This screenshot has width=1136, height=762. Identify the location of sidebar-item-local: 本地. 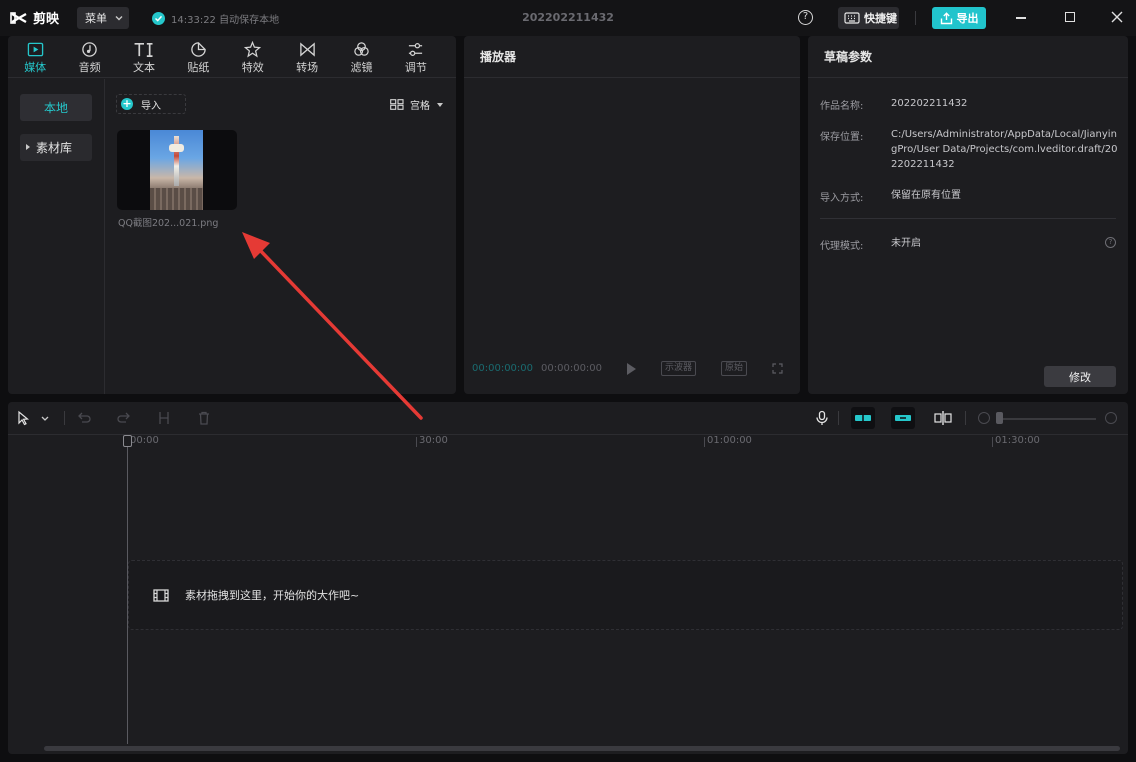
(56, 107).